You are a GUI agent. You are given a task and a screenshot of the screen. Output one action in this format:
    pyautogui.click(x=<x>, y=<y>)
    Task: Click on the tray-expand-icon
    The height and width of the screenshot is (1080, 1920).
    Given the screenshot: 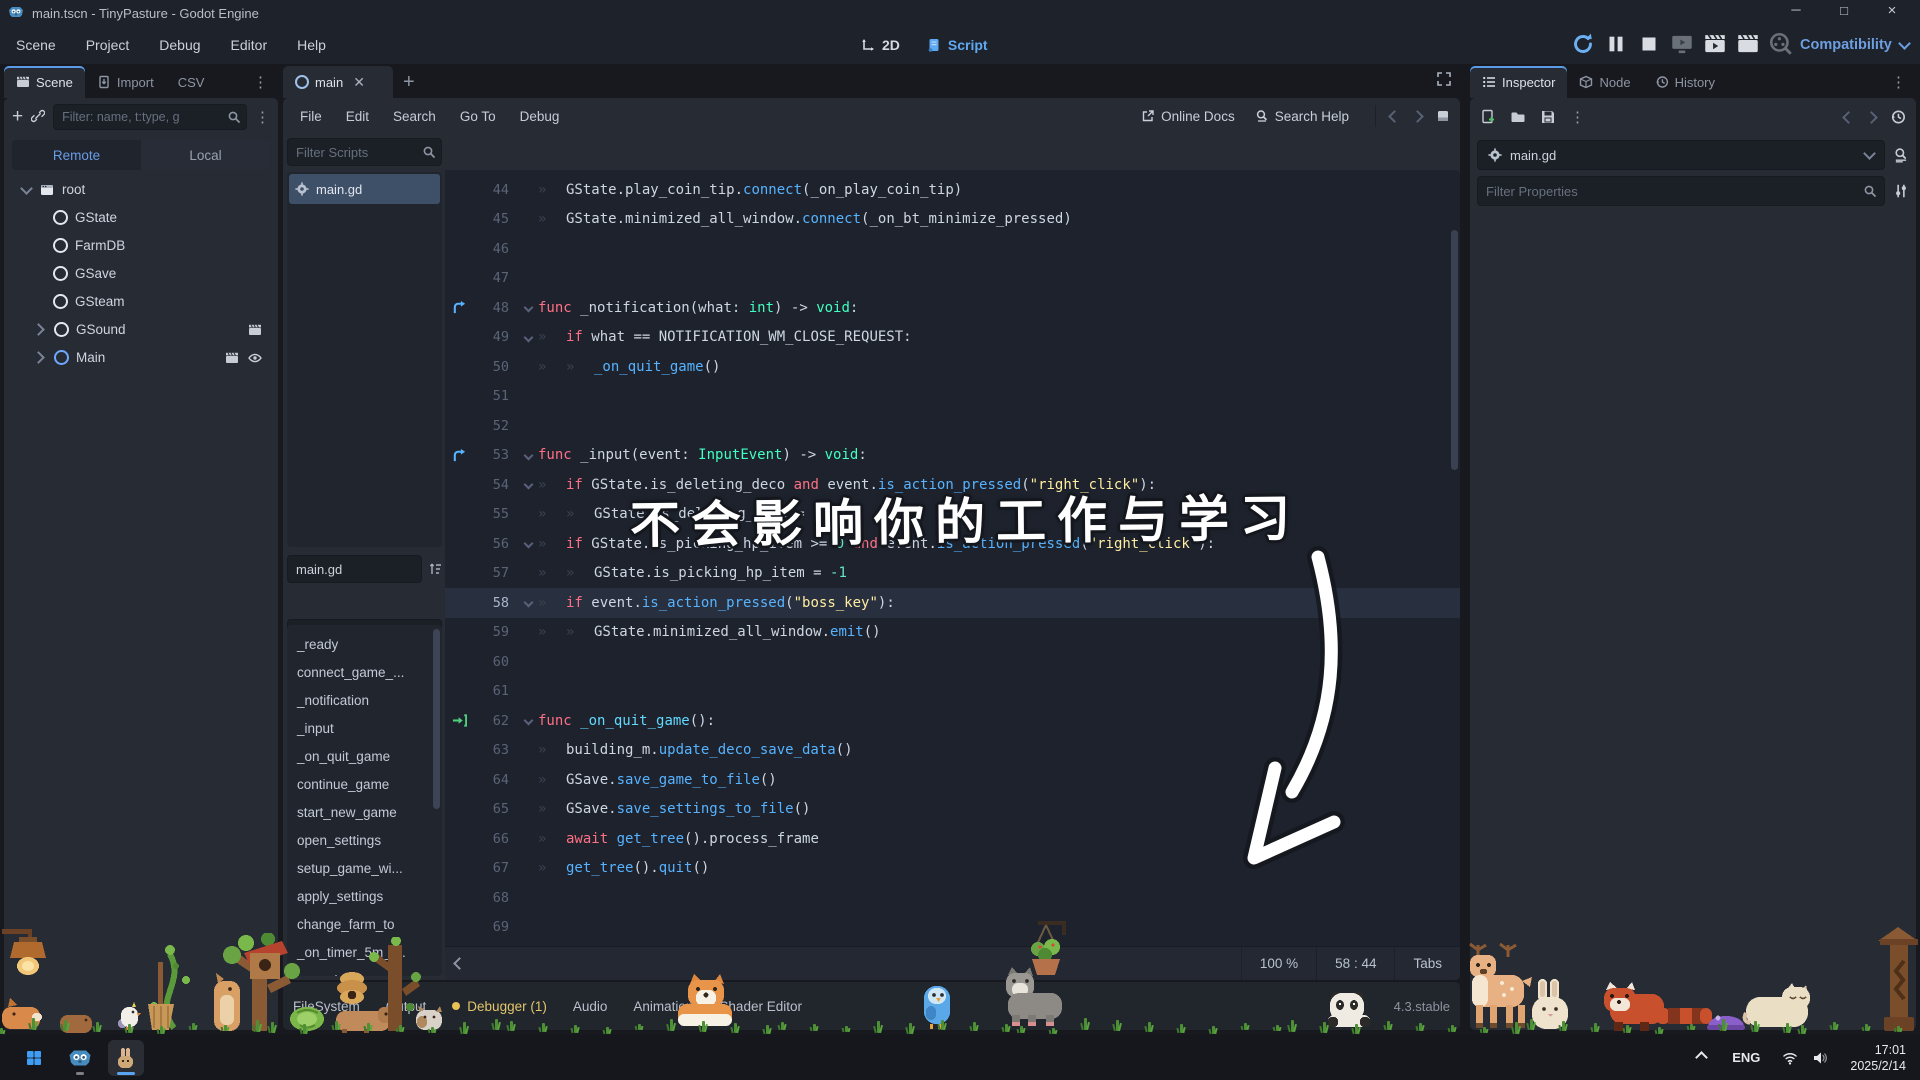 What is the action you would take?
    pyautogui.click(x=1702, y=1057)
    